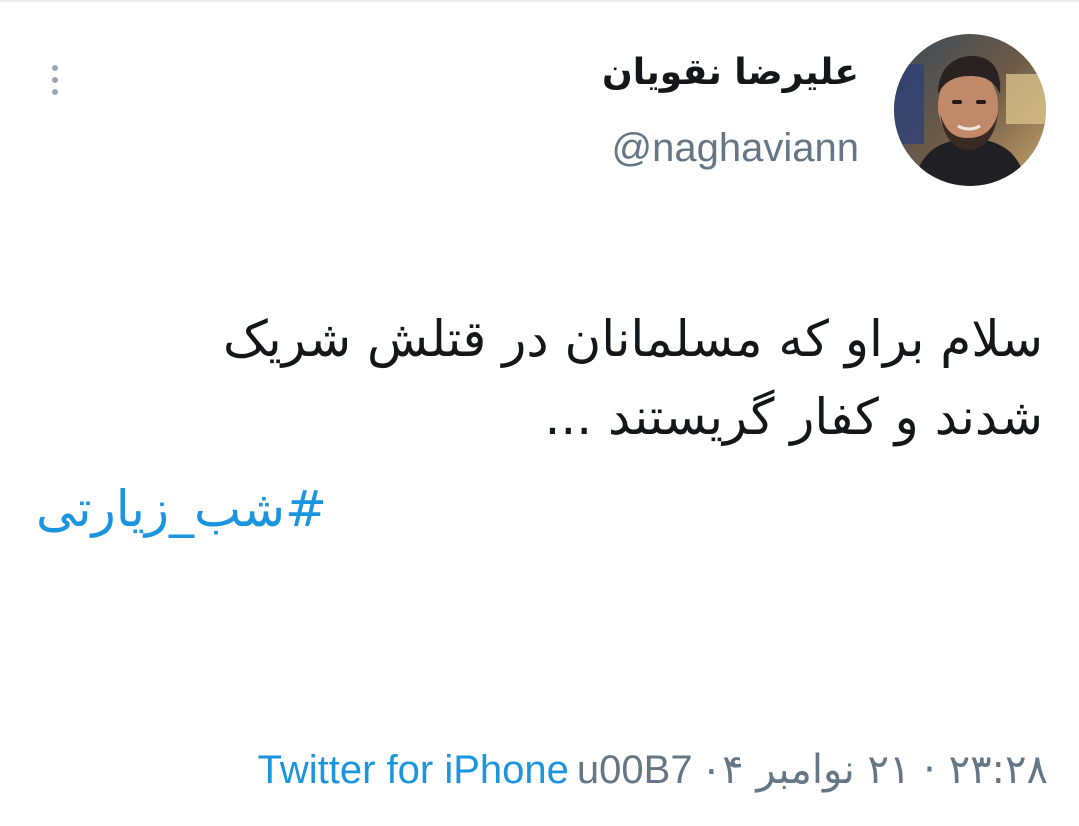 This screenshot has width=1079, height=826. I want to click on top-divider, so click(539, 1).